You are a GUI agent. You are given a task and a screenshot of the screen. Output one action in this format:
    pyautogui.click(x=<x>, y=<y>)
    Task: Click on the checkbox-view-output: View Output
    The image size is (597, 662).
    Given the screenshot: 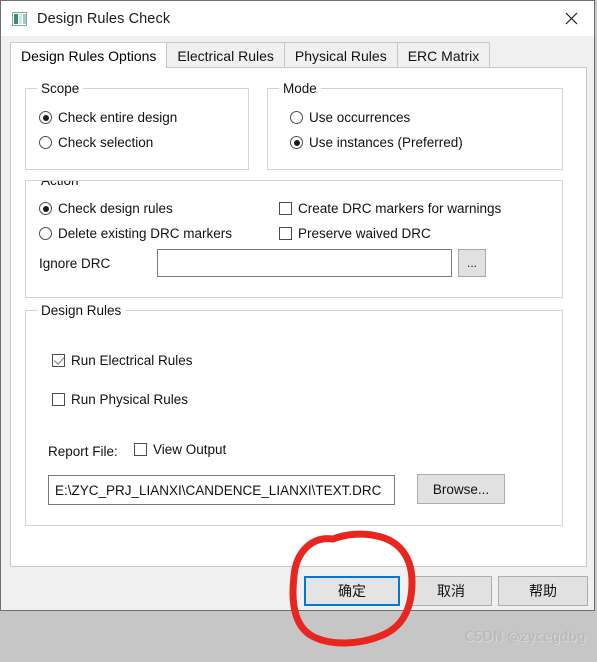 What is the action you would take?
    pyautogui.click(x=180, y=449)
    